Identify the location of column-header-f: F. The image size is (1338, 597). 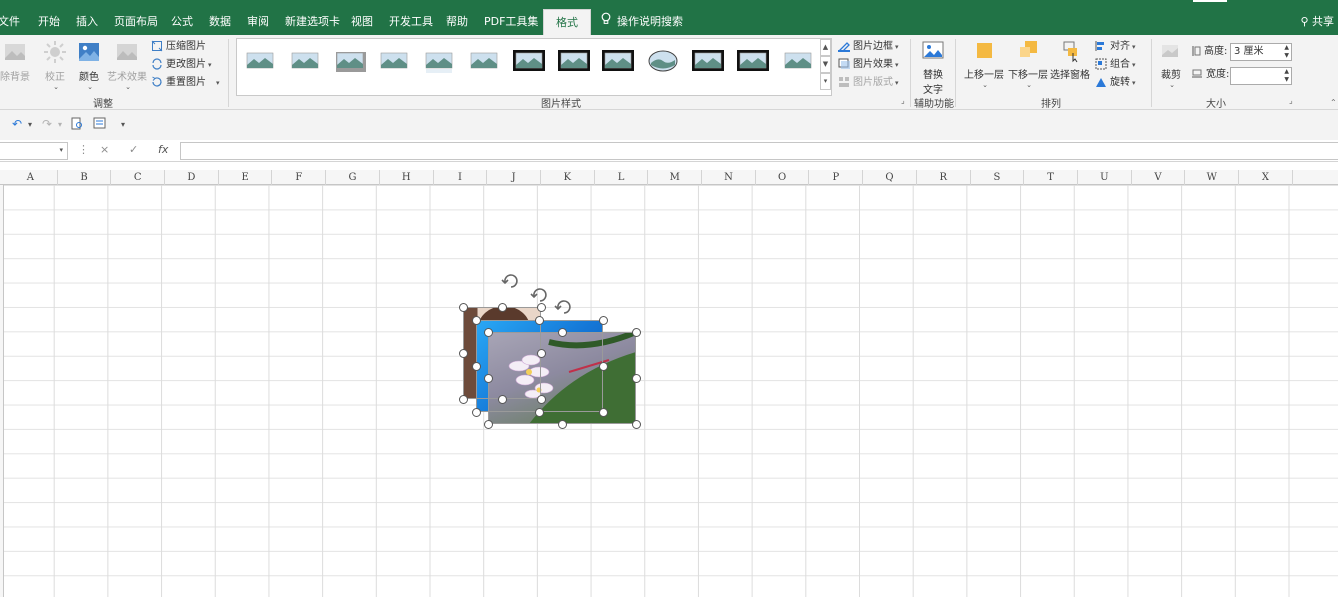
(300, 177).